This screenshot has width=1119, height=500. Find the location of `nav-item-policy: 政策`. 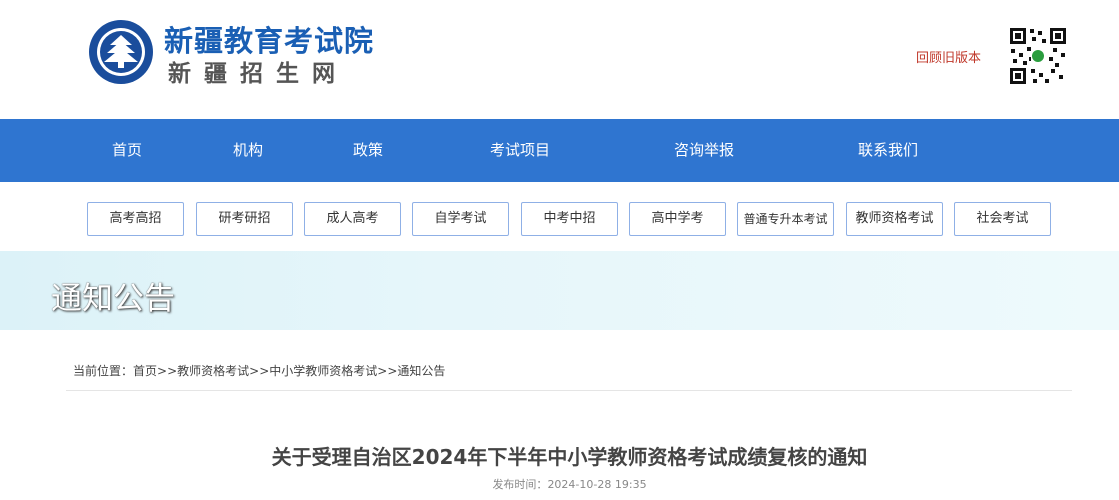

nav-item-policy: 政策 is located at coordinates (368, 150).